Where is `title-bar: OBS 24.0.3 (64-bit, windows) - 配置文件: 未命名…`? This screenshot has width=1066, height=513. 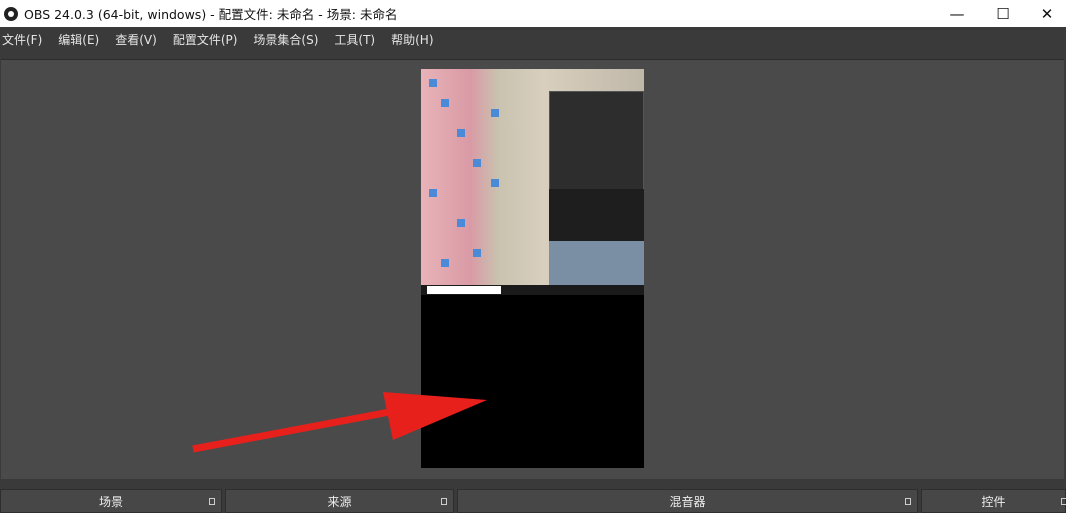 title-bar: OBS 24.0.3 (64-bit, windows) - 配置文件: 未命名… is located at coordinates (533, 13).